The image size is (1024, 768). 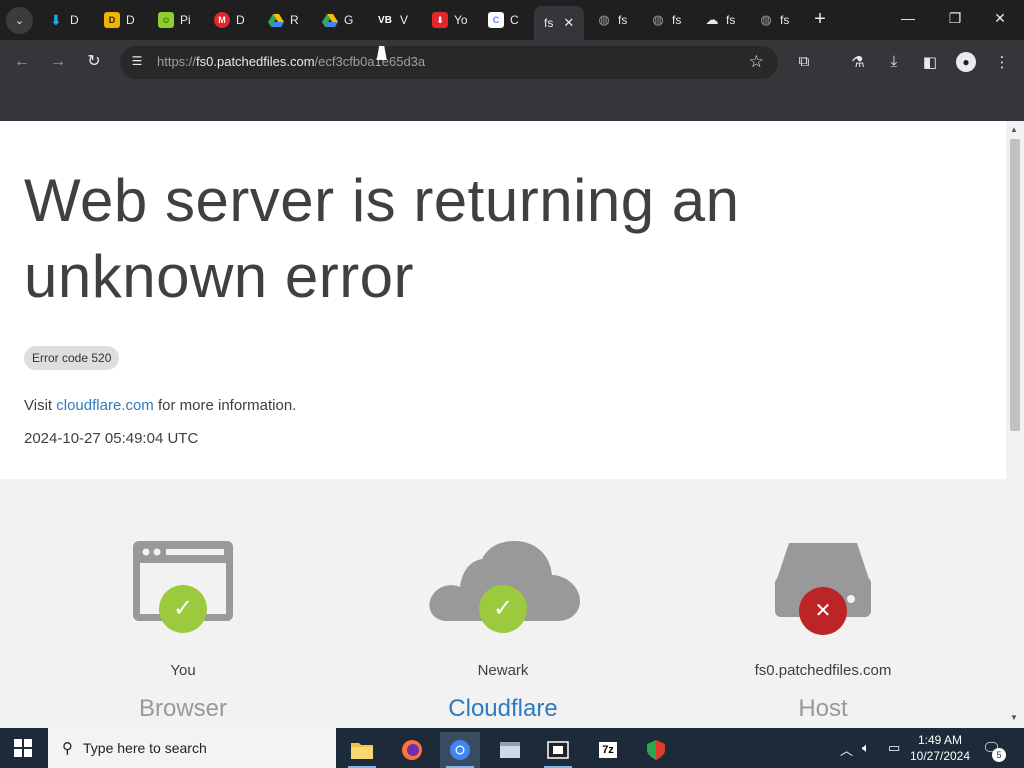 What do you see at coordinates (823, 611) in the screenshot?
I see `error-x-icon: ✕` at bounding box center [823, 611].